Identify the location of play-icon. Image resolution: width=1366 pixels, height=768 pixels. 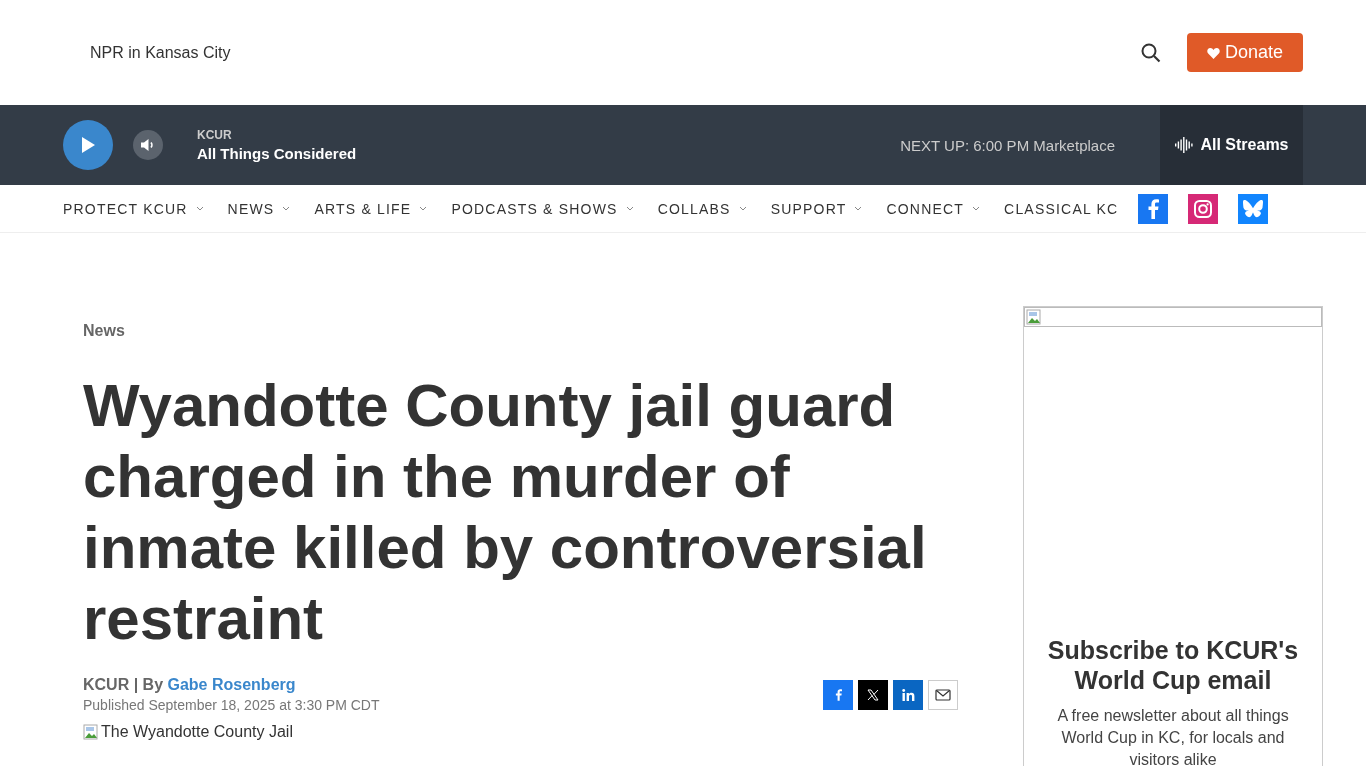
(88, 145).